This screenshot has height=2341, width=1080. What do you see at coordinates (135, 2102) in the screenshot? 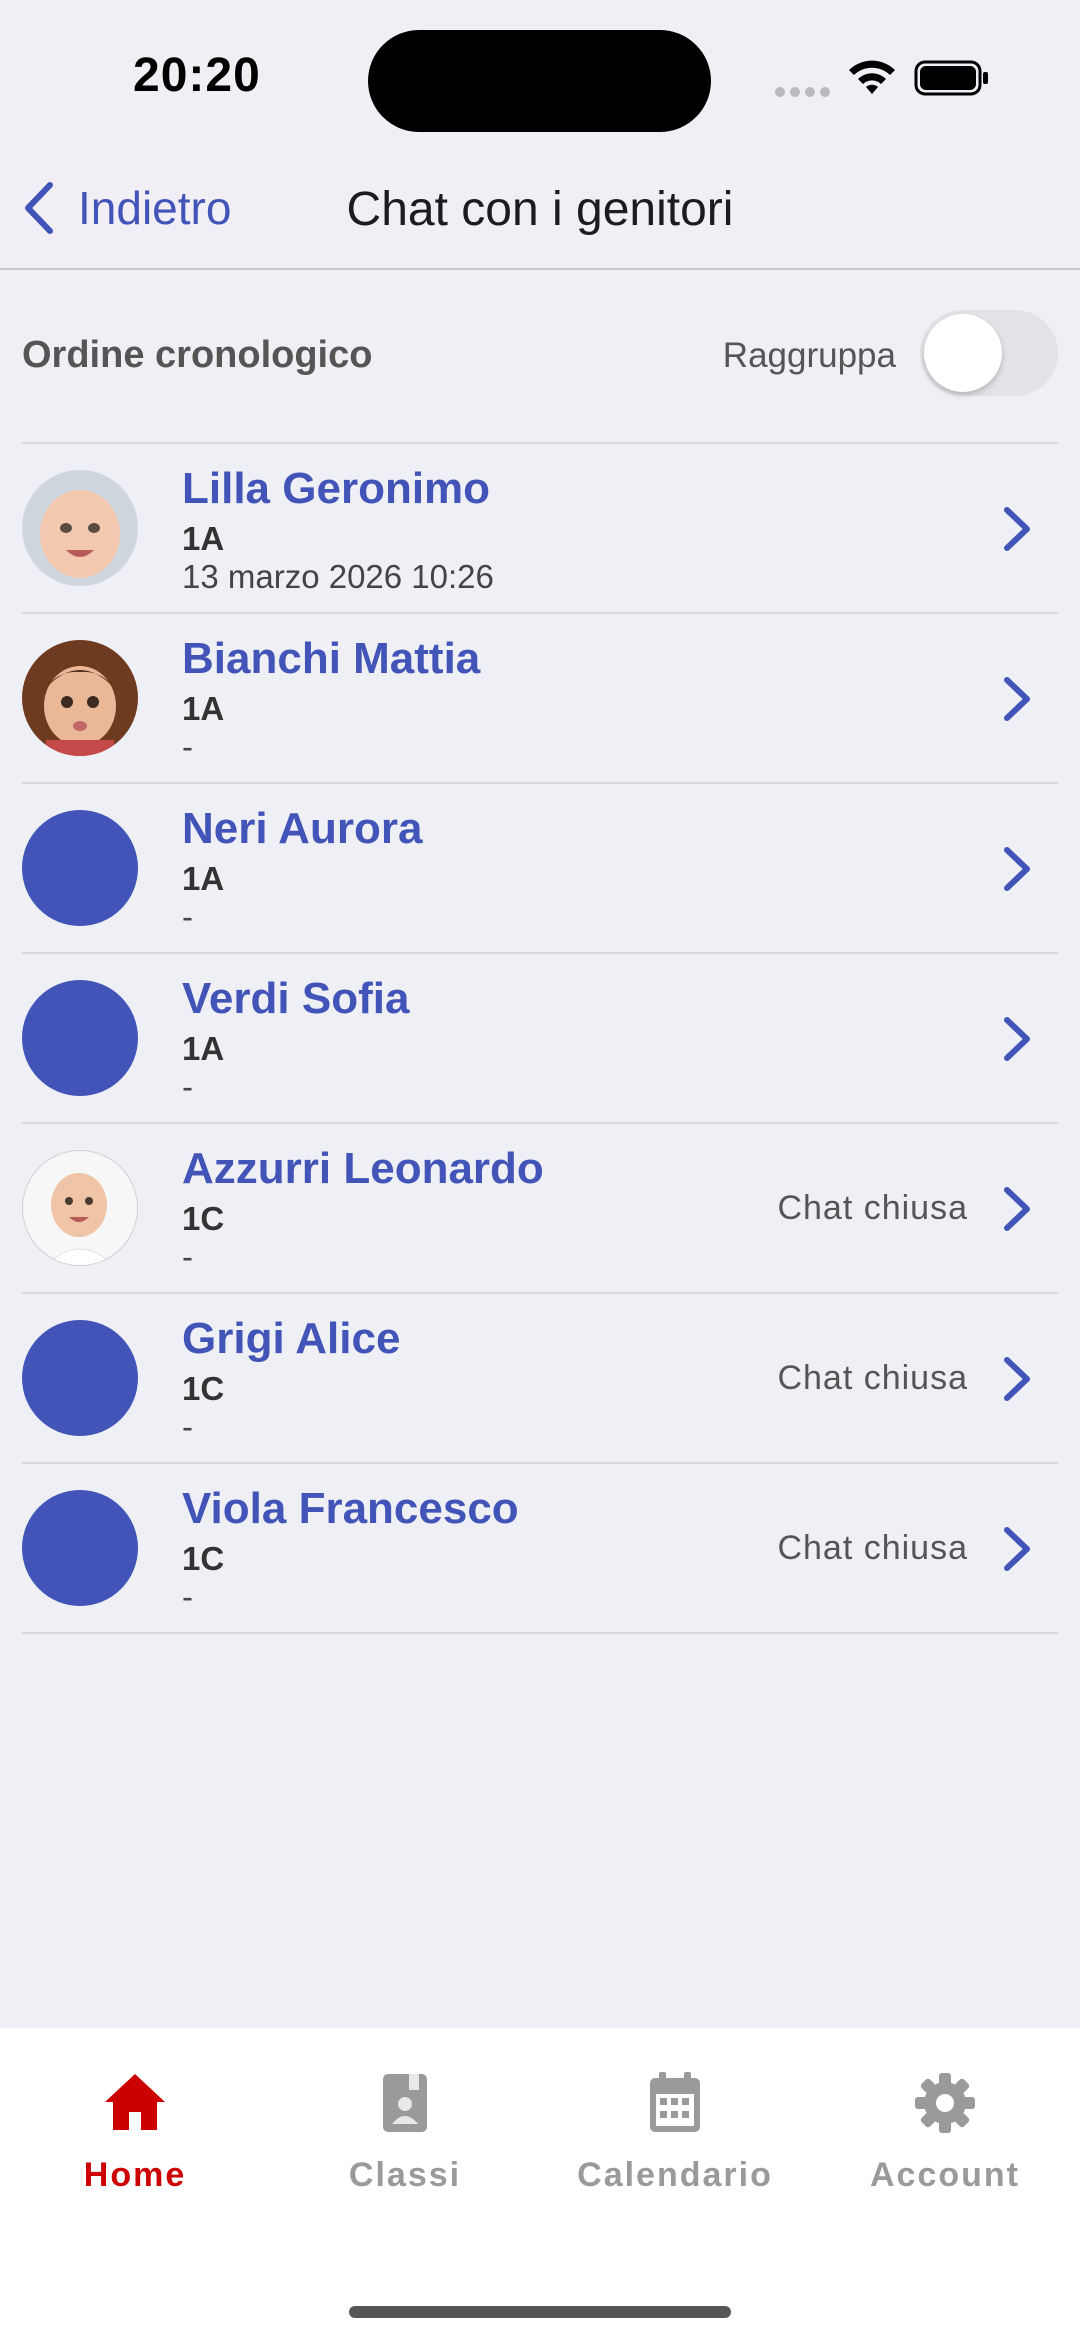
I see `home-icon` at bounding box center [135, 2102].